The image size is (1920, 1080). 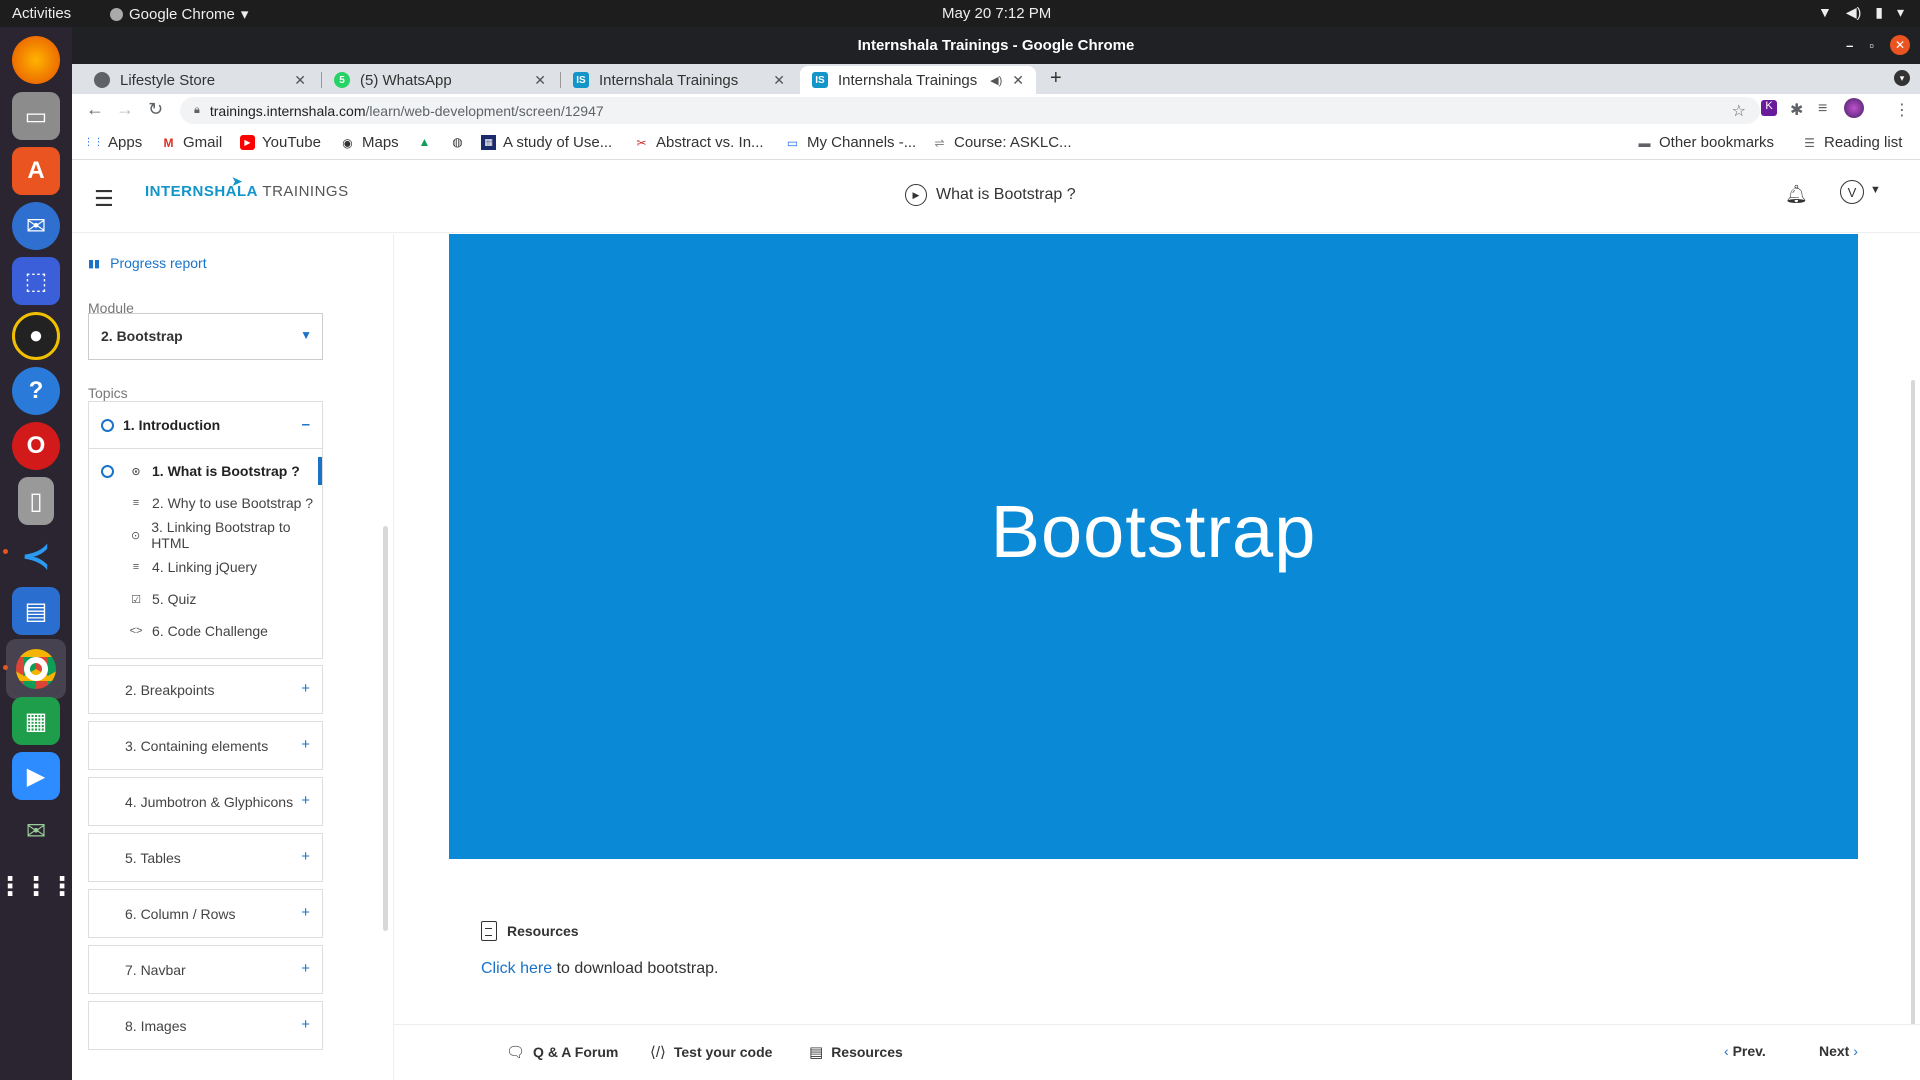 I want to click on profile-avatar-icon, so click(x=1854, y=108).